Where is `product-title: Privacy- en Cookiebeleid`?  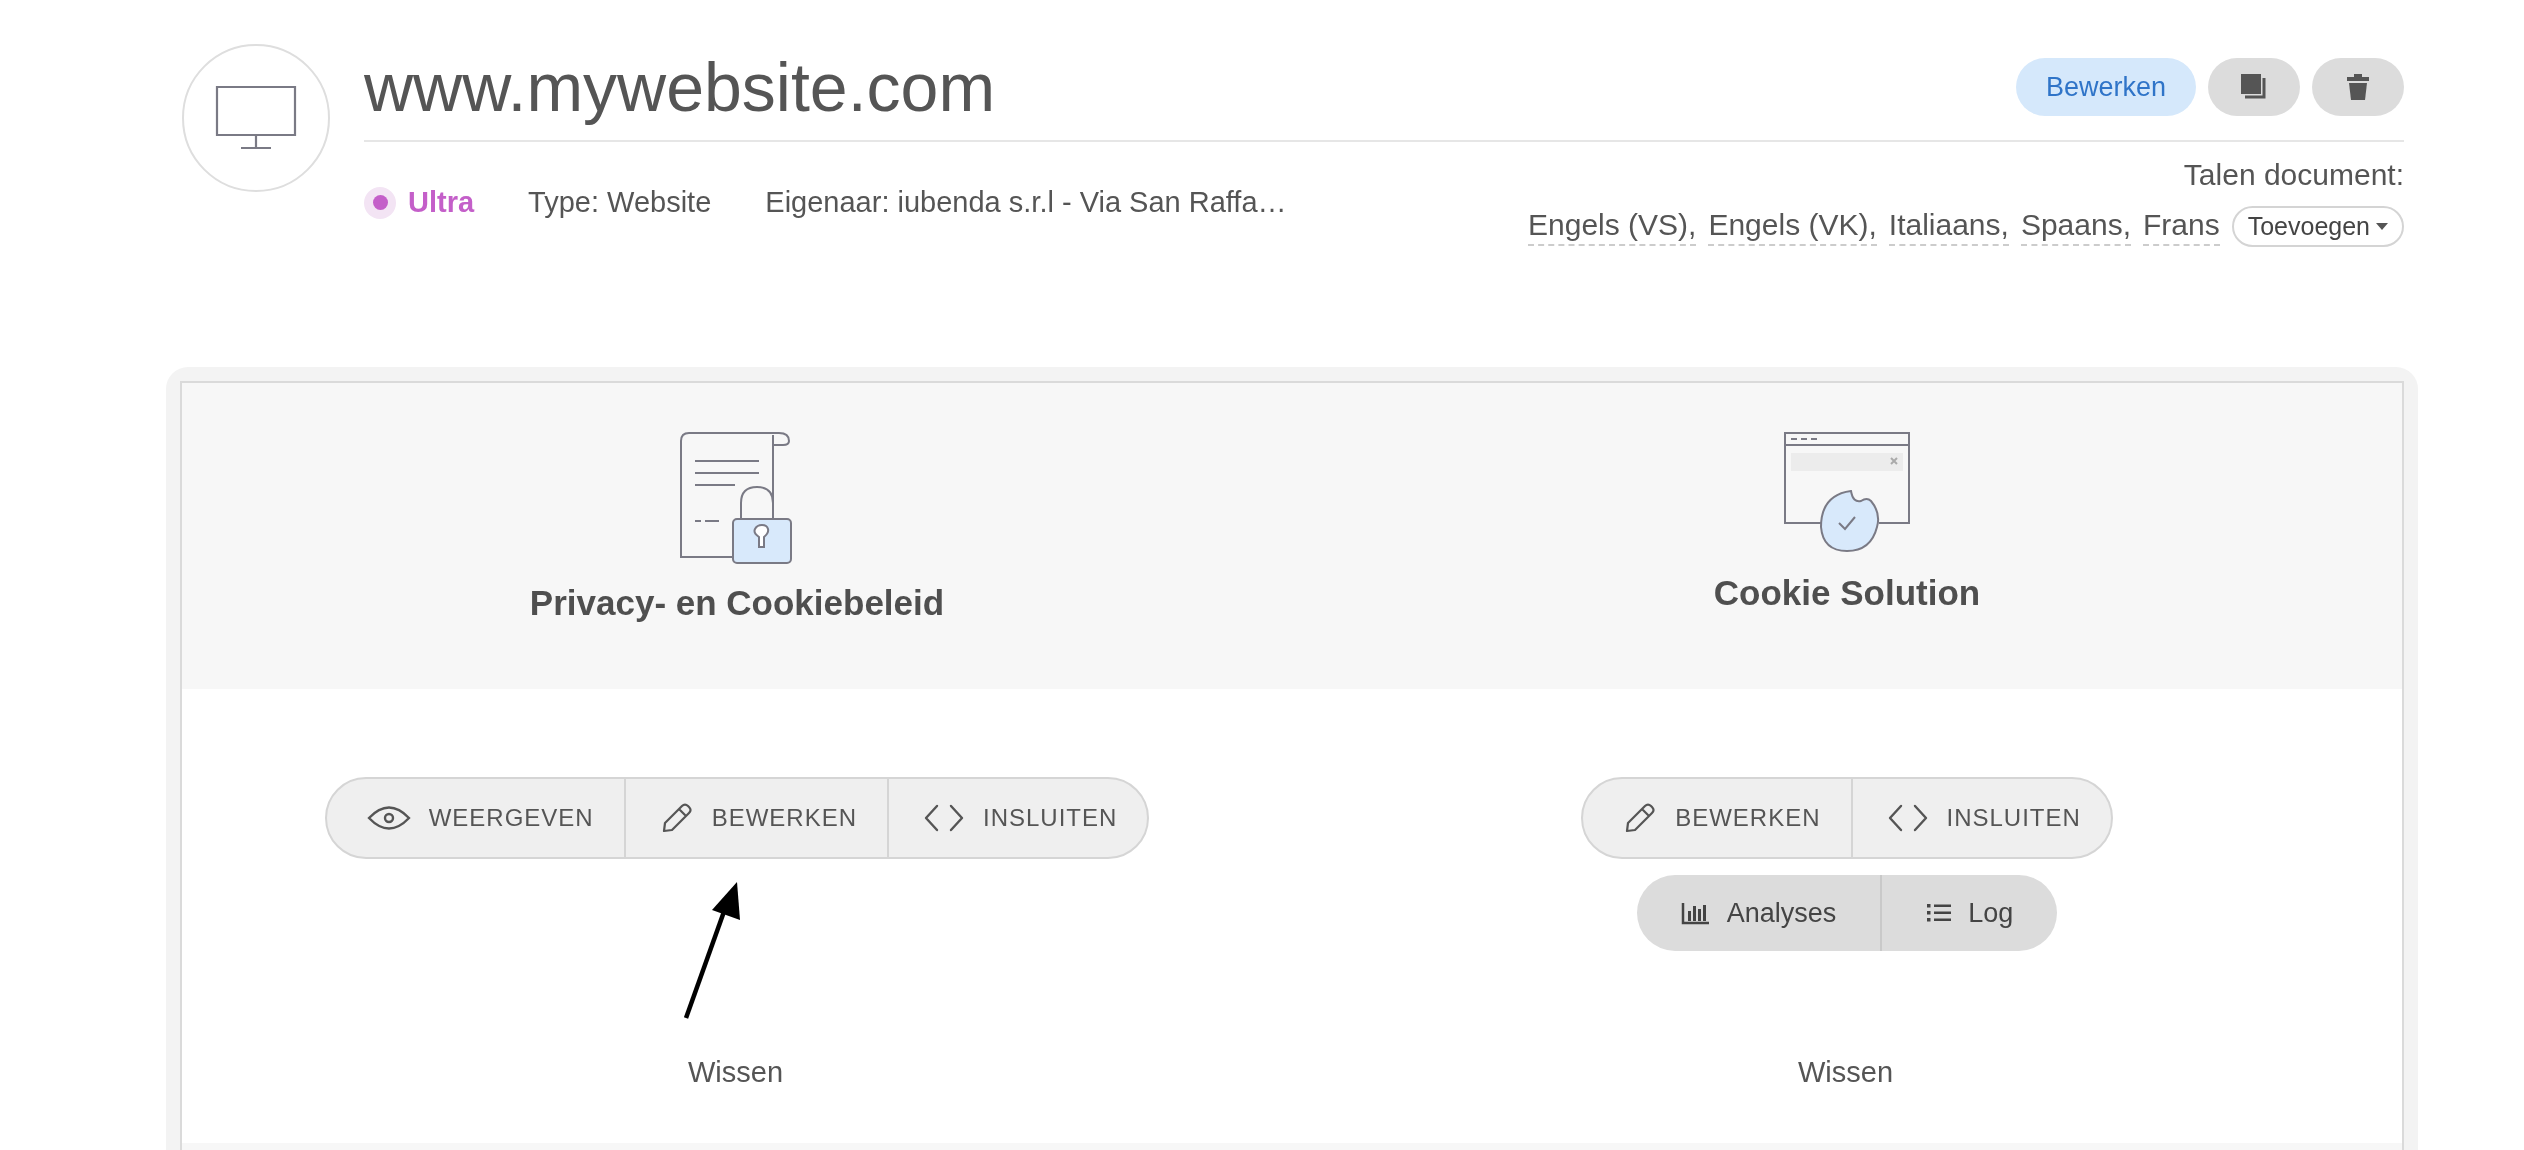 product-title: Privacy- en Cookiebeleid is located at coordinates (737, 603).